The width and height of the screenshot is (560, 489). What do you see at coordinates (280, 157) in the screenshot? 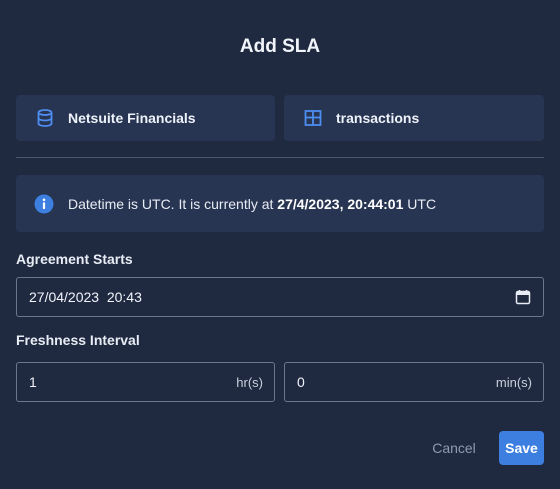
I see `divider` at bounding box center [280, 157].